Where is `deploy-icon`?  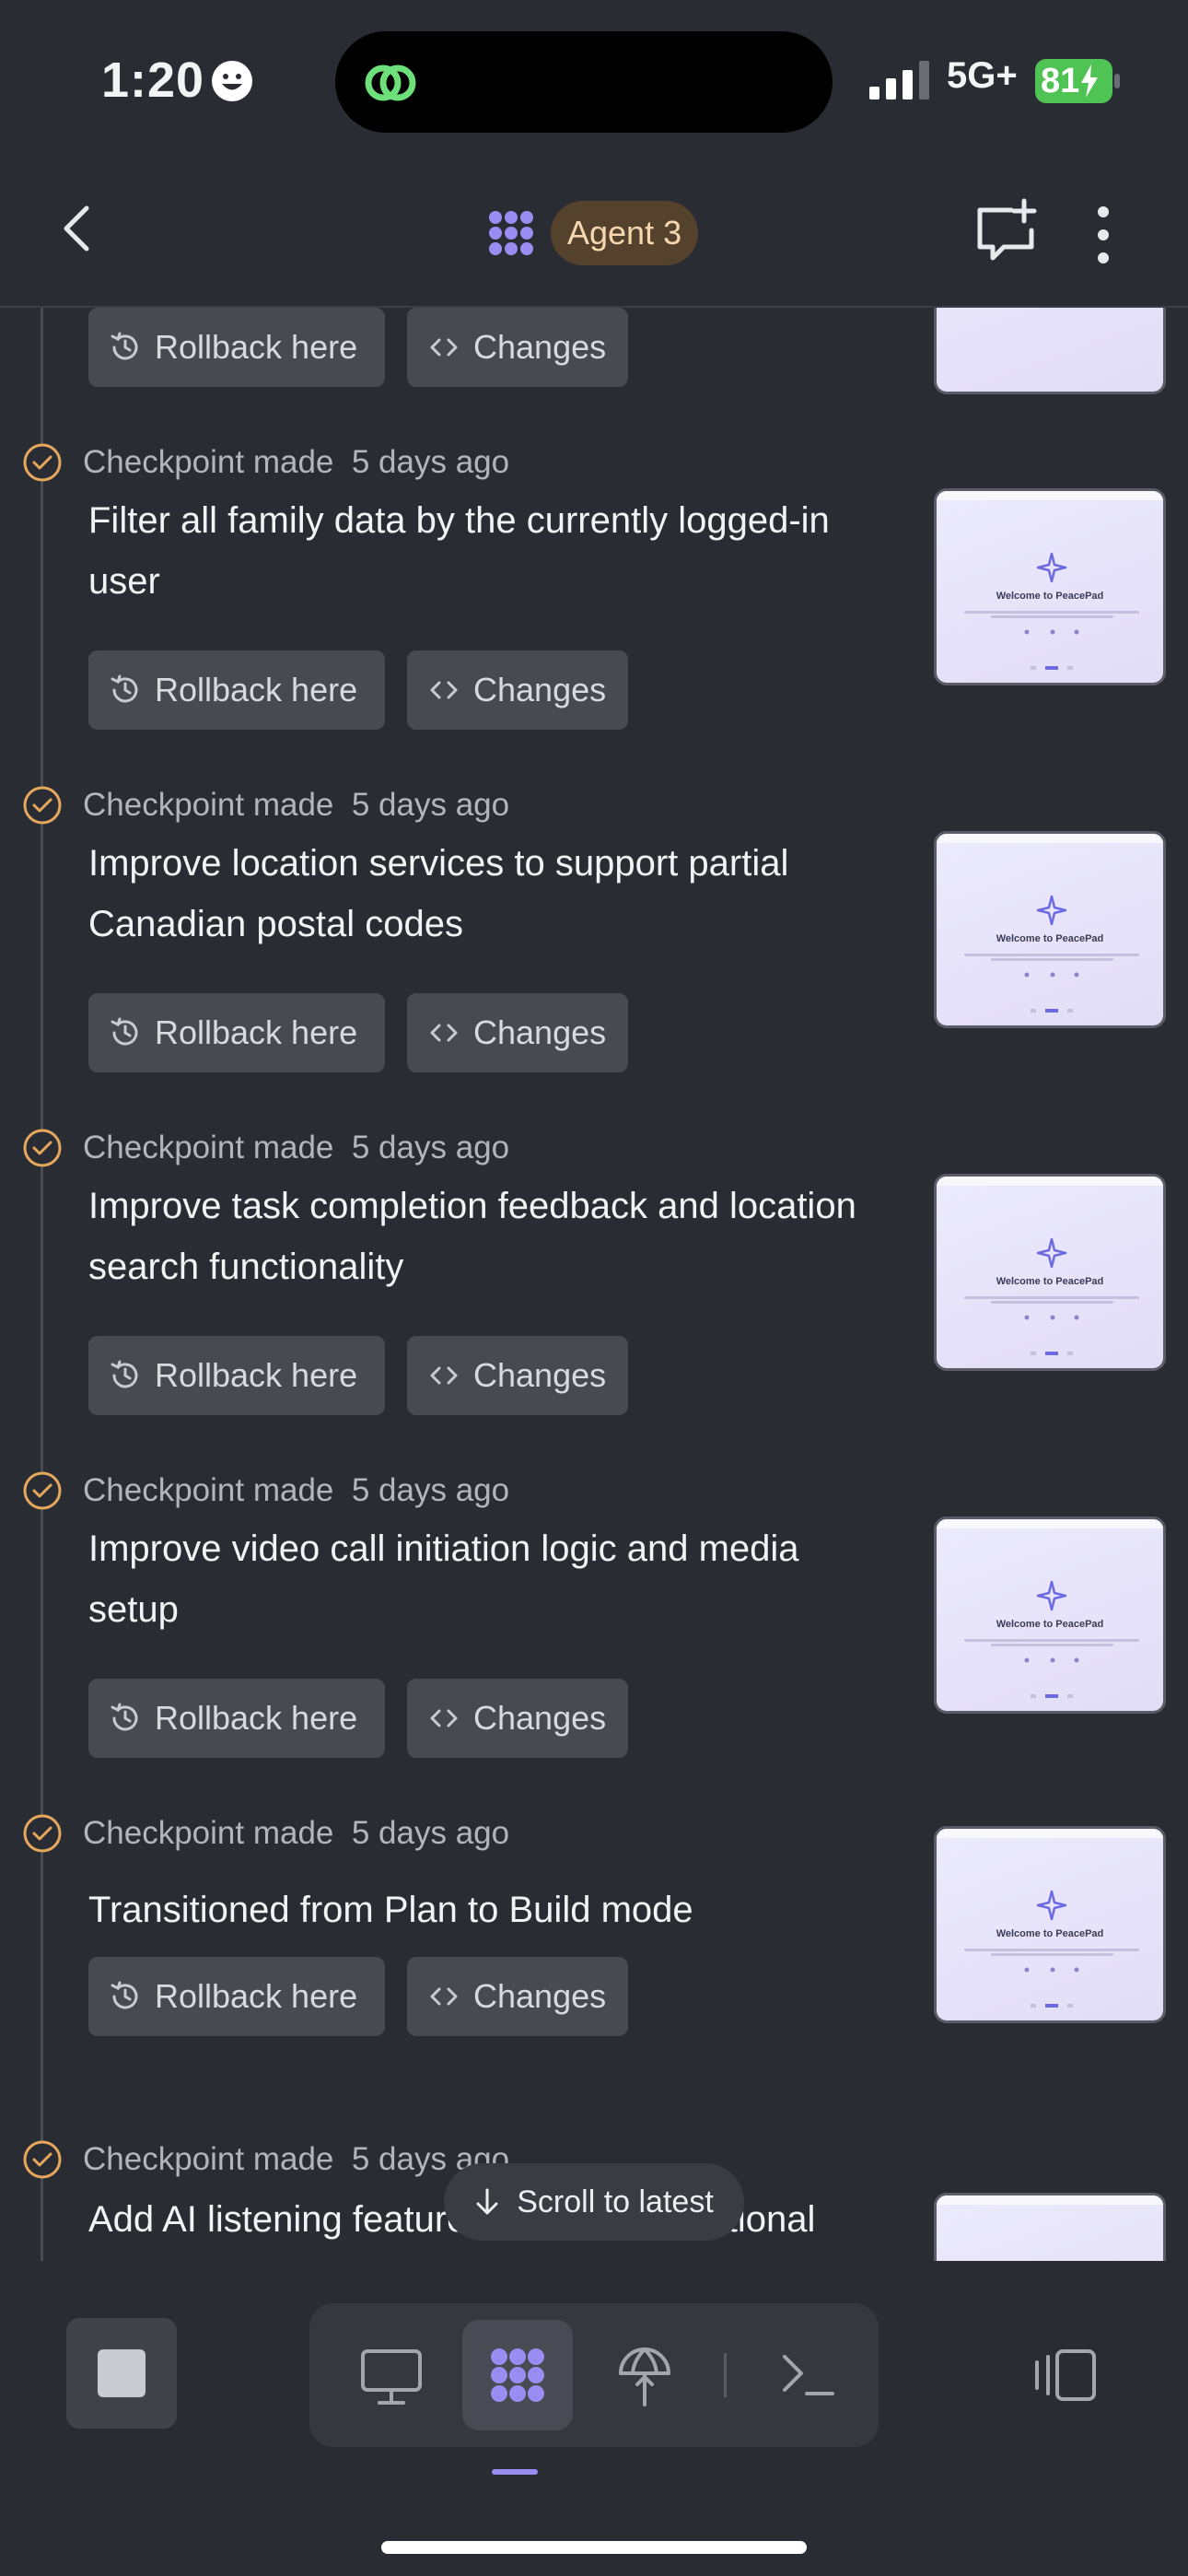 deploy-icon is located at coordinates (644, 2377).